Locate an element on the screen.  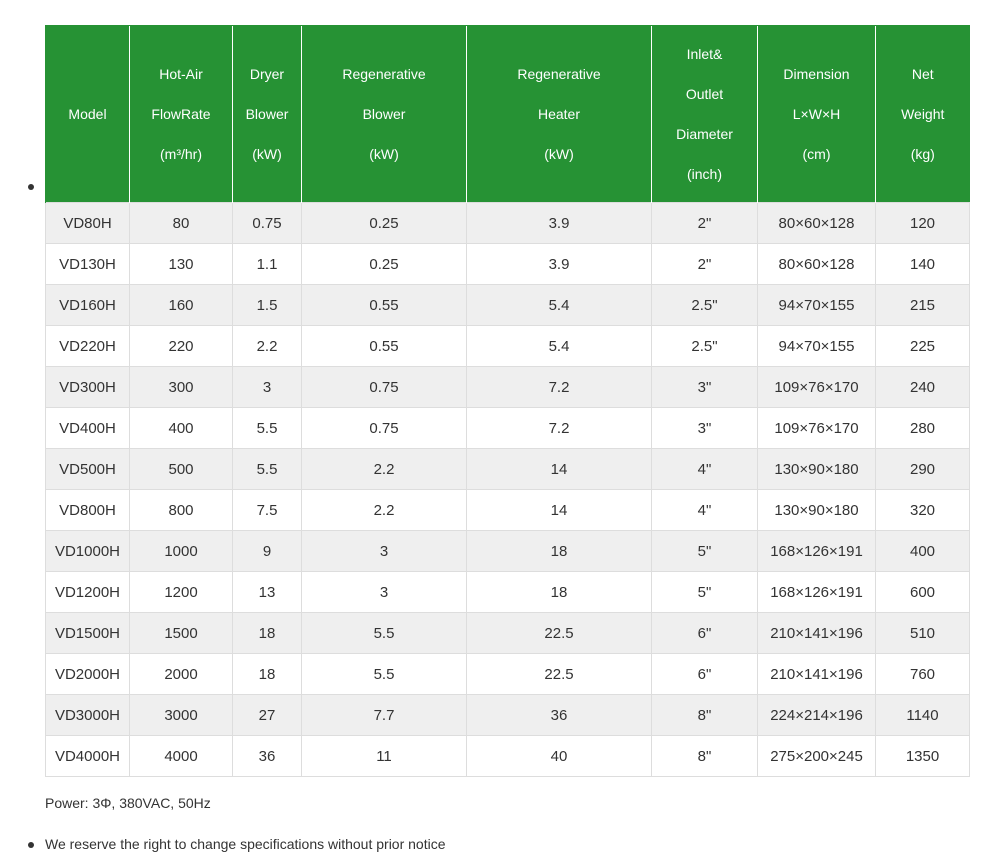
model-cell: VD2000H is located at coordinates (87, 674).